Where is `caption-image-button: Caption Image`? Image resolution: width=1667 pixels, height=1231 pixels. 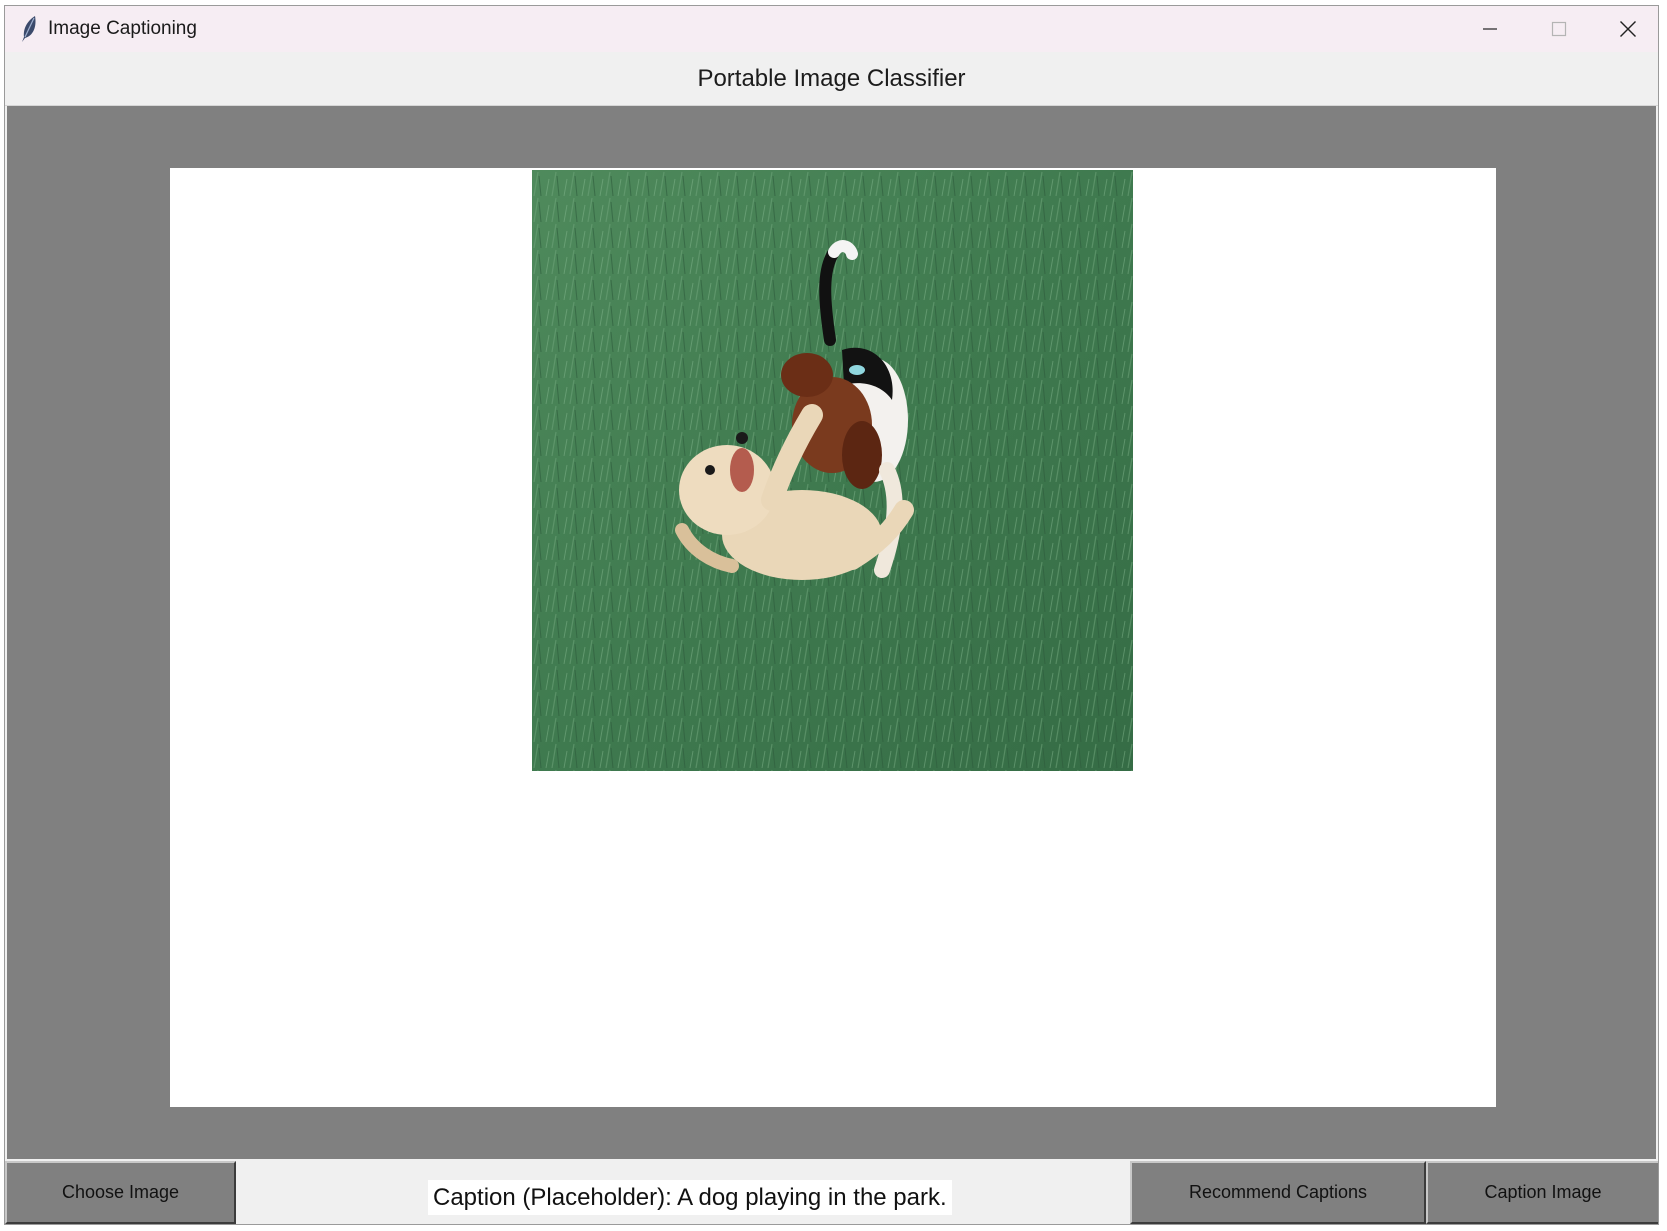
caption-image-button: Caption Image is located at coordinates (1542, 1192).